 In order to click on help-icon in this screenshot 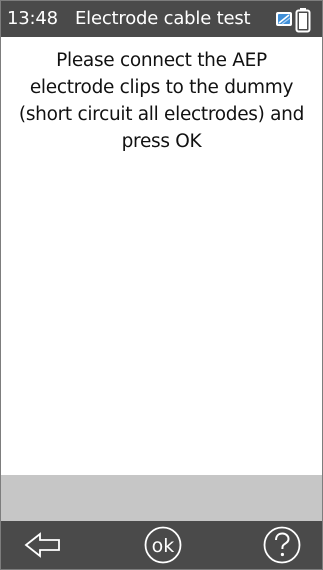, I will do `click(282, 545)`.